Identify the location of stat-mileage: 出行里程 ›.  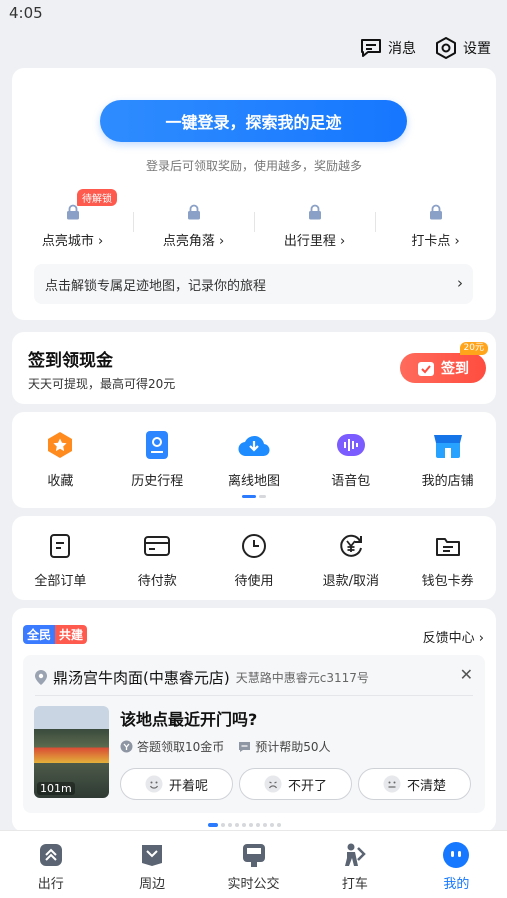
(314, 224).